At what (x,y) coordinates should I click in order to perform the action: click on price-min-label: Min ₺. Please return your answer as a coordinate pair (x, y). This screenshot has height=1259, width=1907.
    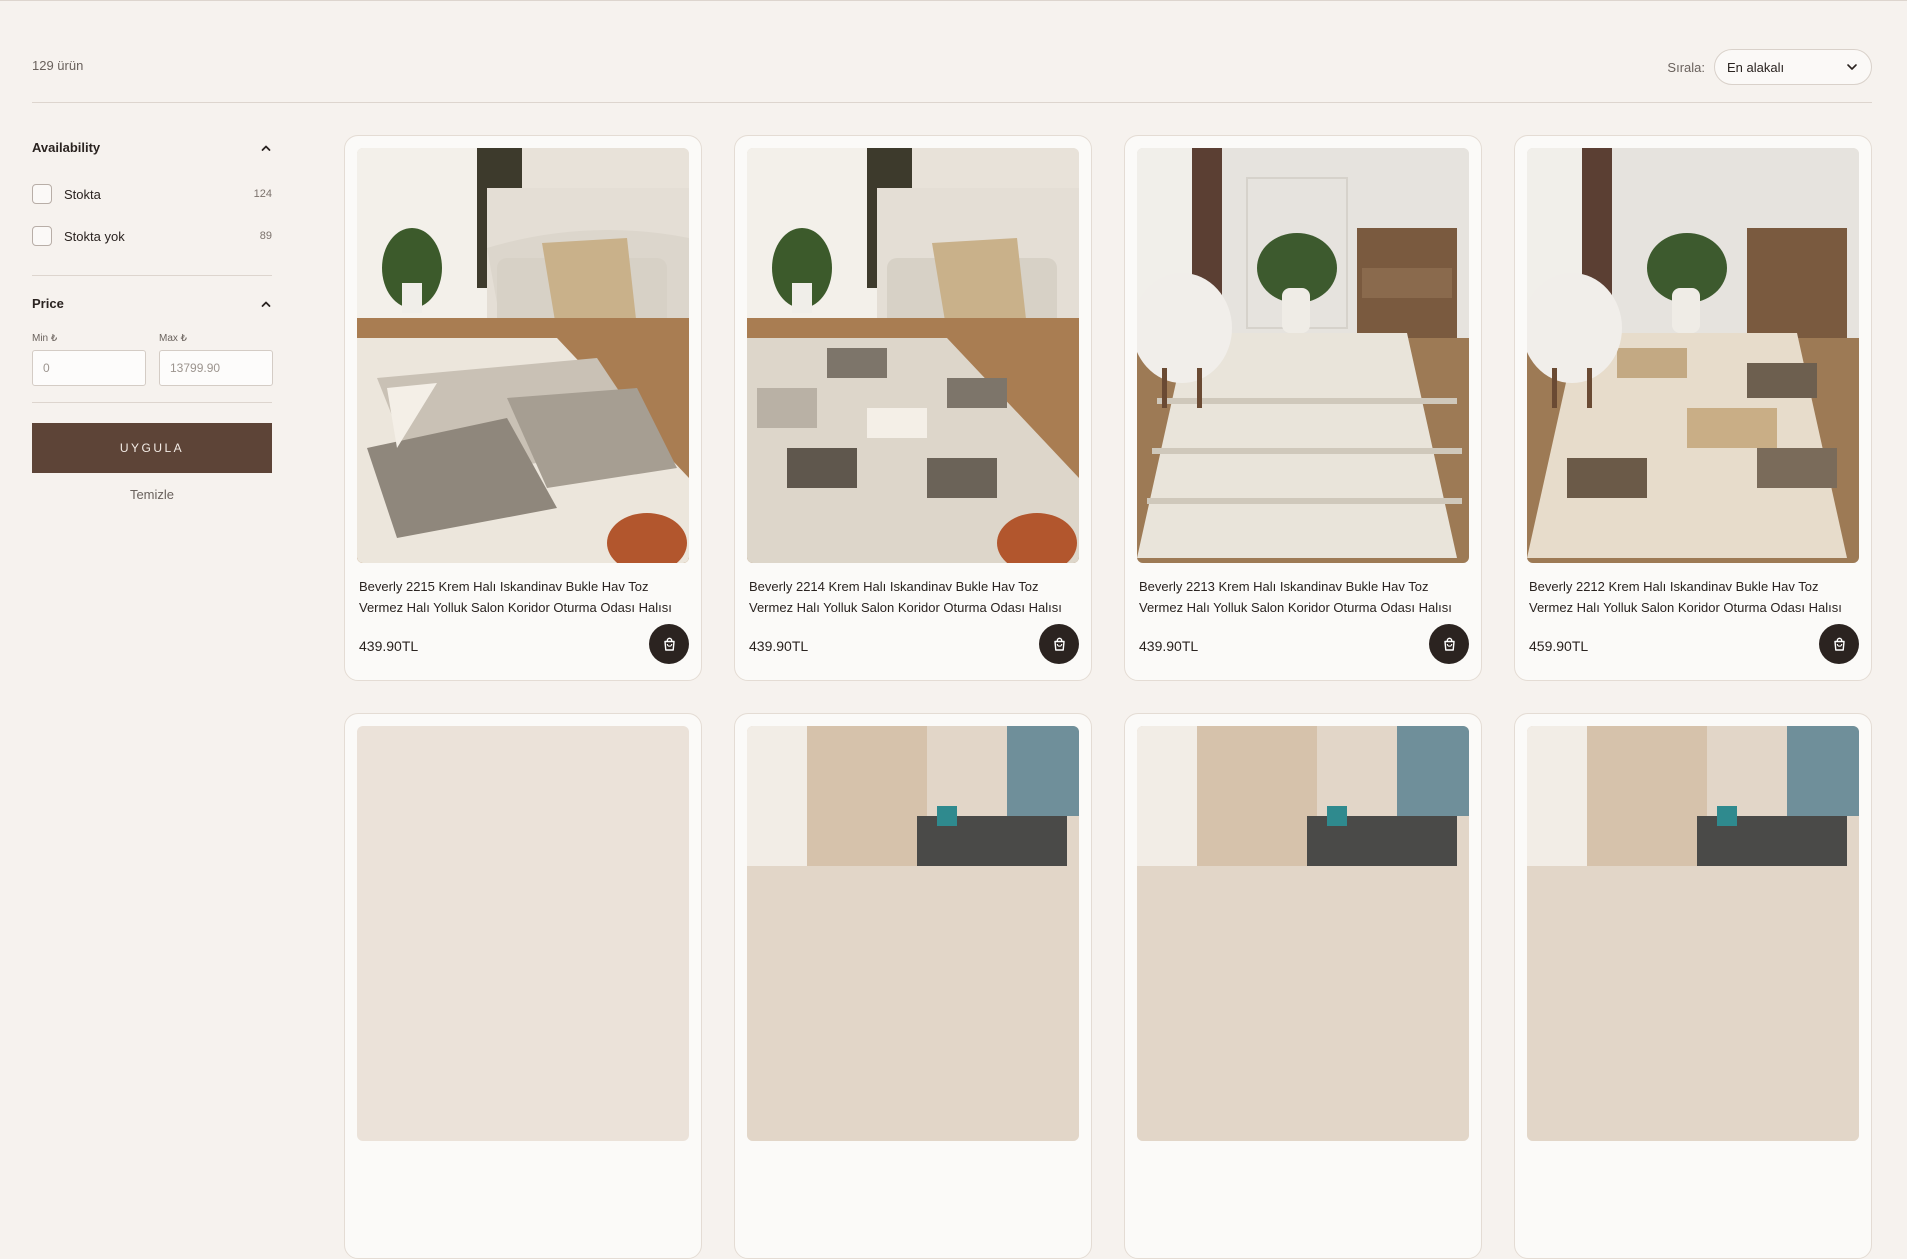
    Looking at the image, I should click on (45, 338).